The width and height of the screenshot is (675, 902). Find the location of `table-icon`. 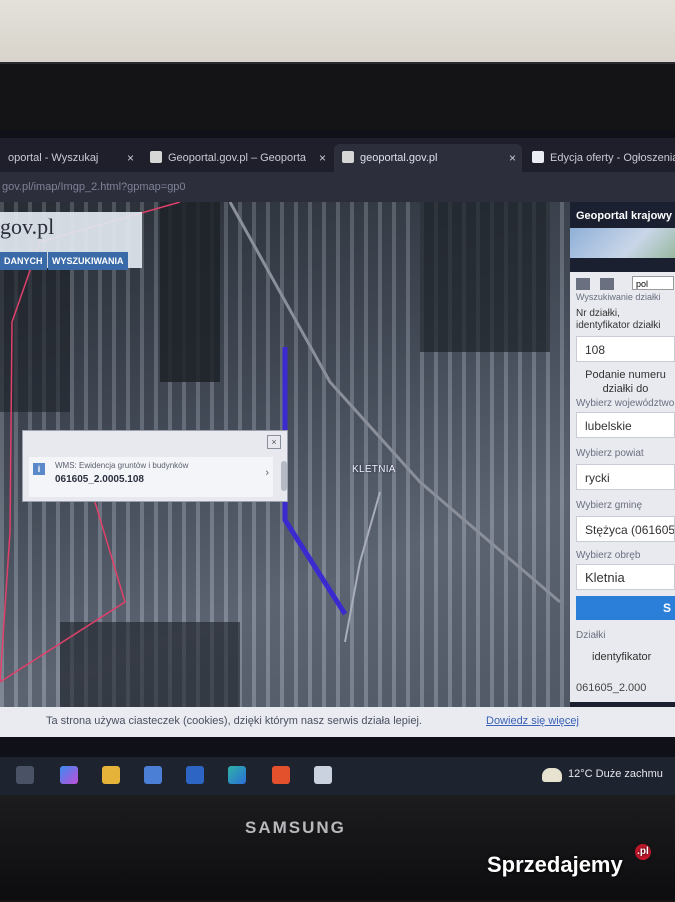

table-icon is located at coordinates (607, 284).